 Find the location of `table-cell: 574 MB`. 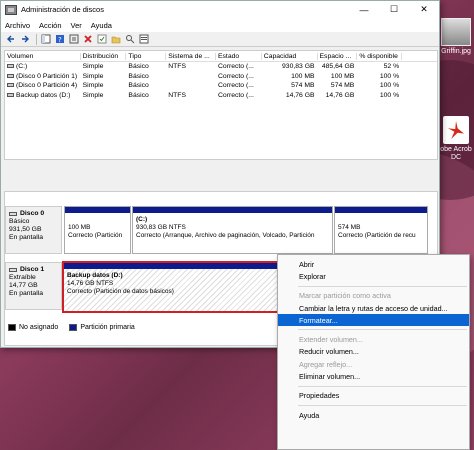

table-cell: 574 MB is located at coordinates (290, 85).